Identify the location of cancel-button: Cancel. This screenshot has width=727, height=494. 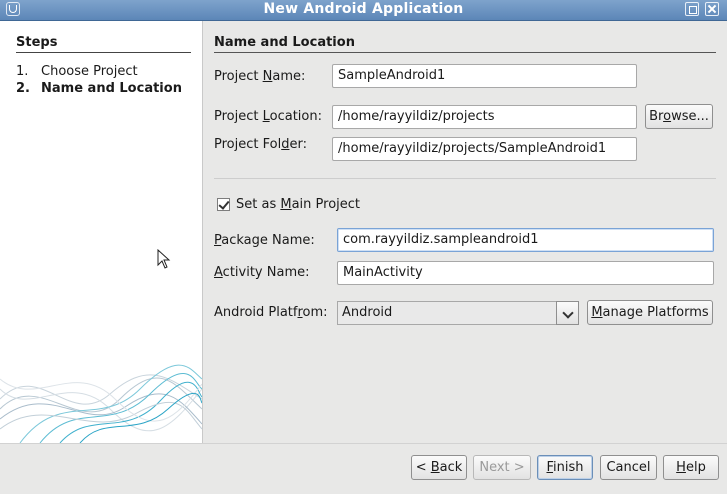
(628, 467).